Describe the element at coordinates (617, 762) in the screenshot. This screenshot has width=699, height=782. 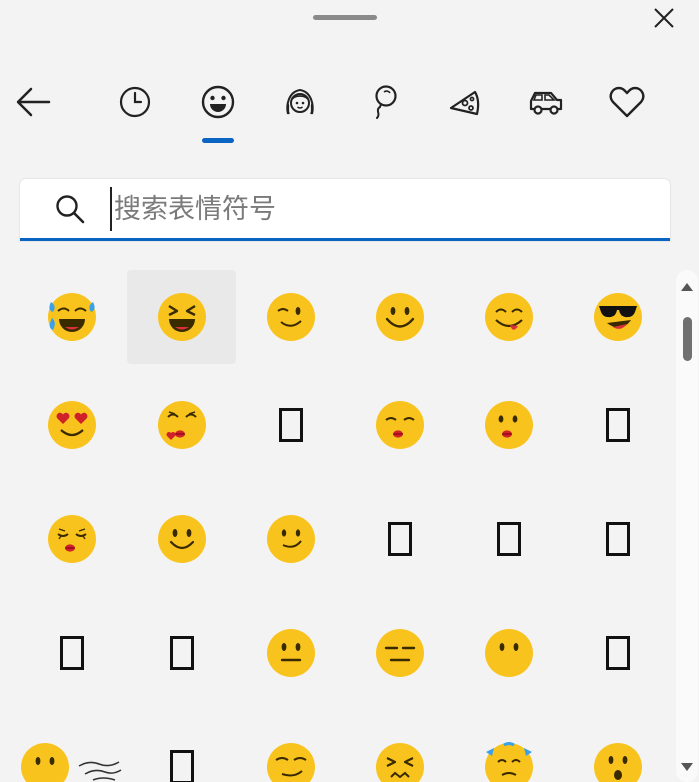
I see `hushed-face-icon` at that location.